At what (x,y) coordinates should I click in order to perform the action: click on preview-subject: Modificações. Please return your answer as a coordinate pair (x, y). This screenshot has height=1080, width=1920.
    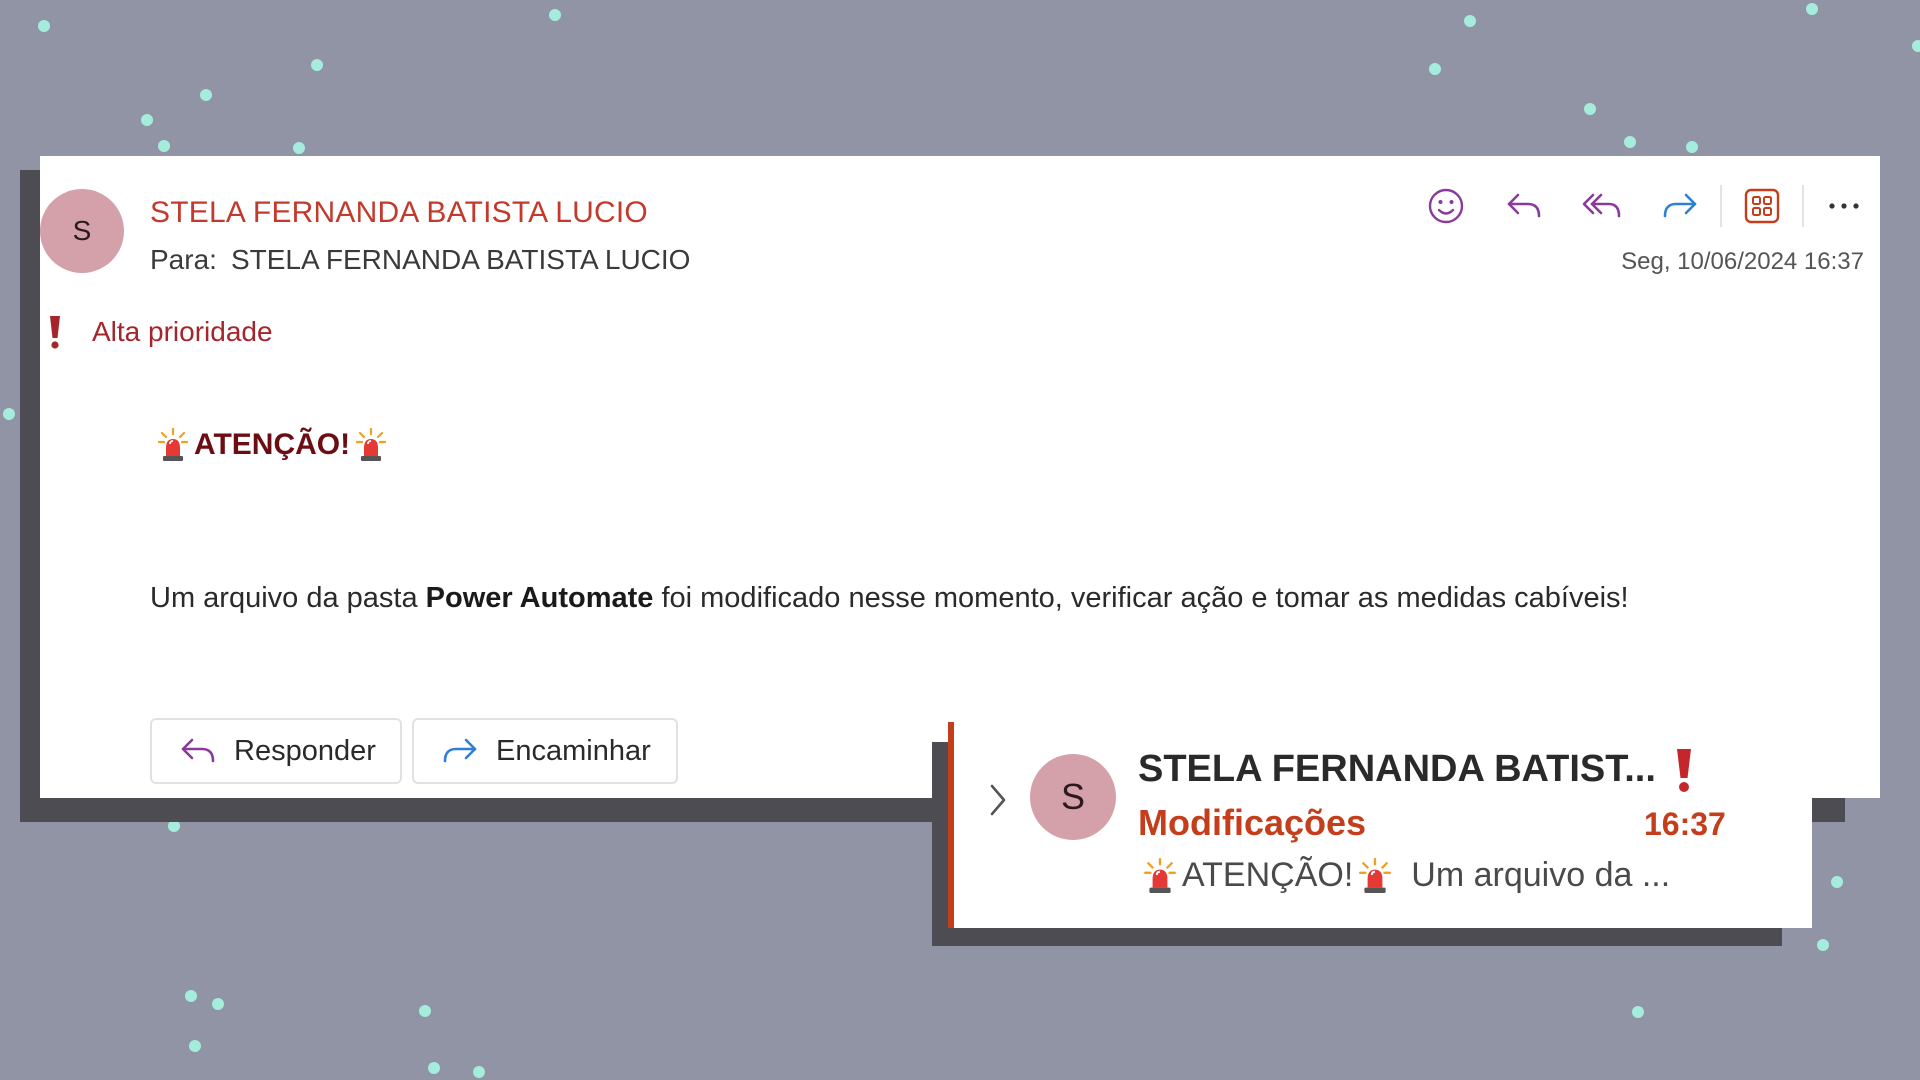
    Looking at the image, I should click on (1252, 822).